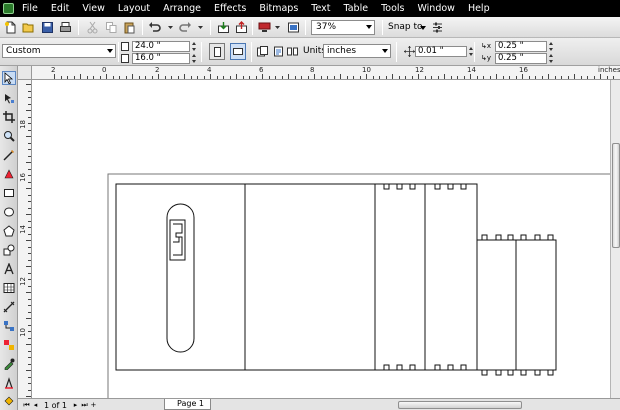 The height and width of the screenshot is (410, 620). Describe the element at coordinates (460, 405) in the screenshot. I see `horizontal-scroll-thumb` at that location.